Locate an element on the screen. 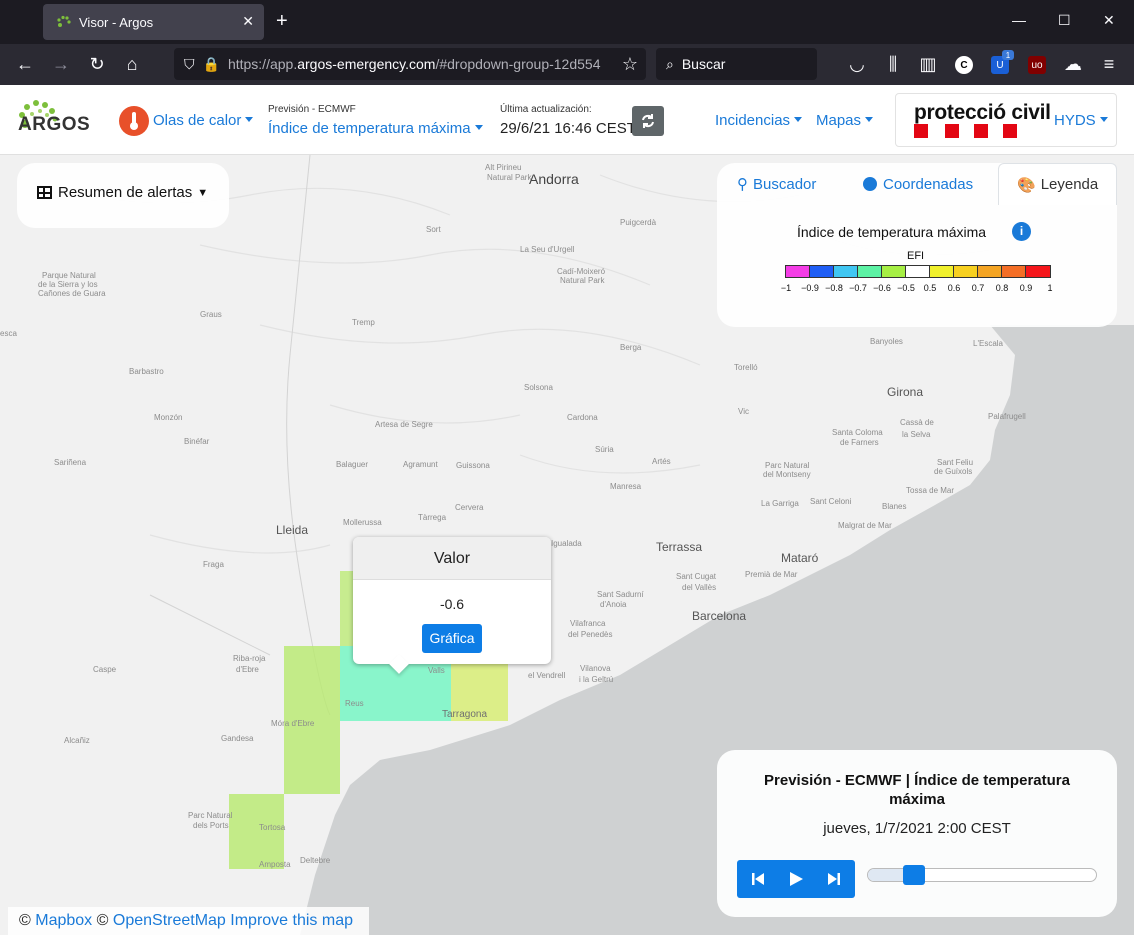  library-icon: ⫼ is located at coordinates (893, 64).